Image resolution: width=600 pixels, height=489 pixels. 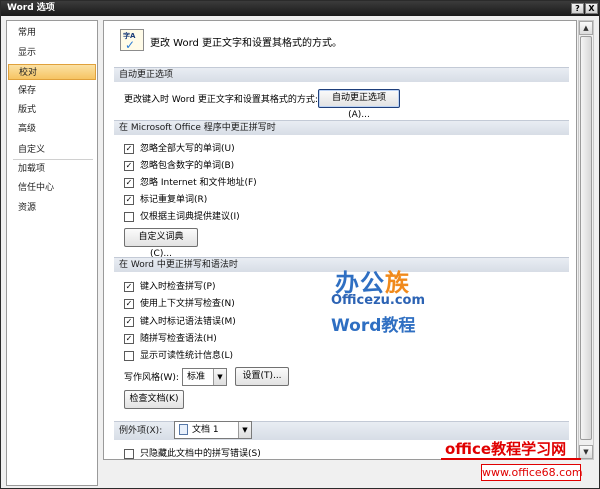 I want to click on checkbox-contextual-spelling: ✓, so click(x=129, y=304).